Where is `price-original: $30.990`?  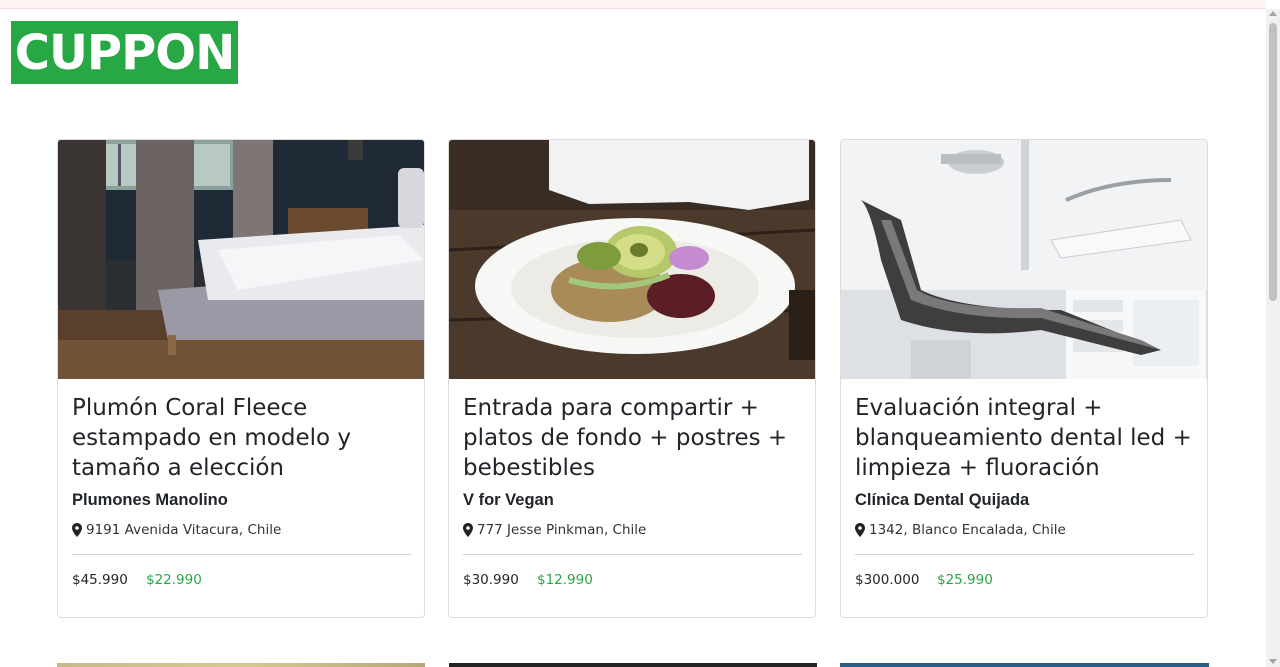
price-original: $30.990 is located at coordinates (491, 580).